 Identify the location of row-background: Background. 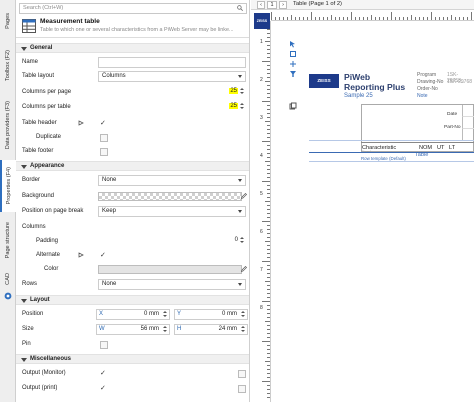
(132, 197).